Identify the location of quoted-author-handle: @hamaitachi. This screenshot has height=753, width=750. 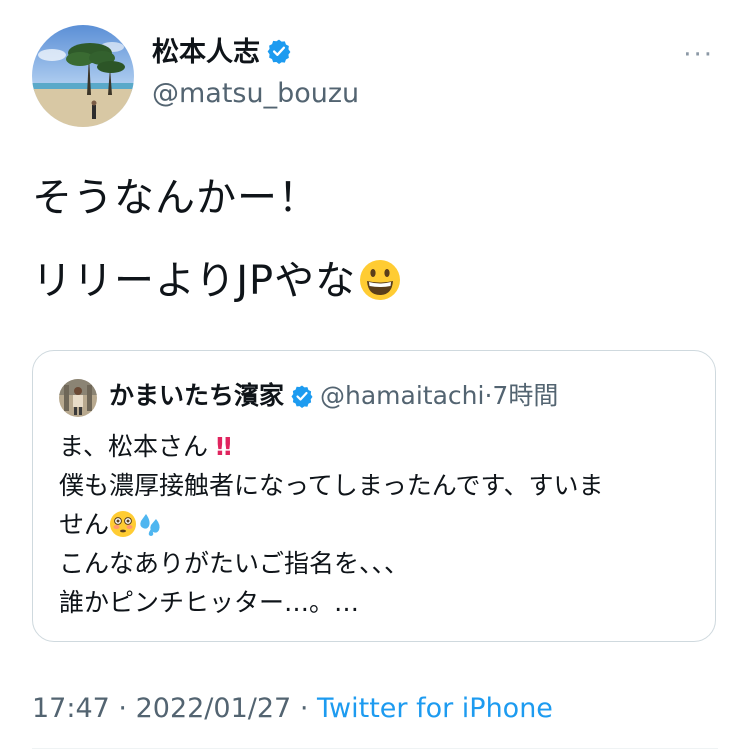
(402, 395).